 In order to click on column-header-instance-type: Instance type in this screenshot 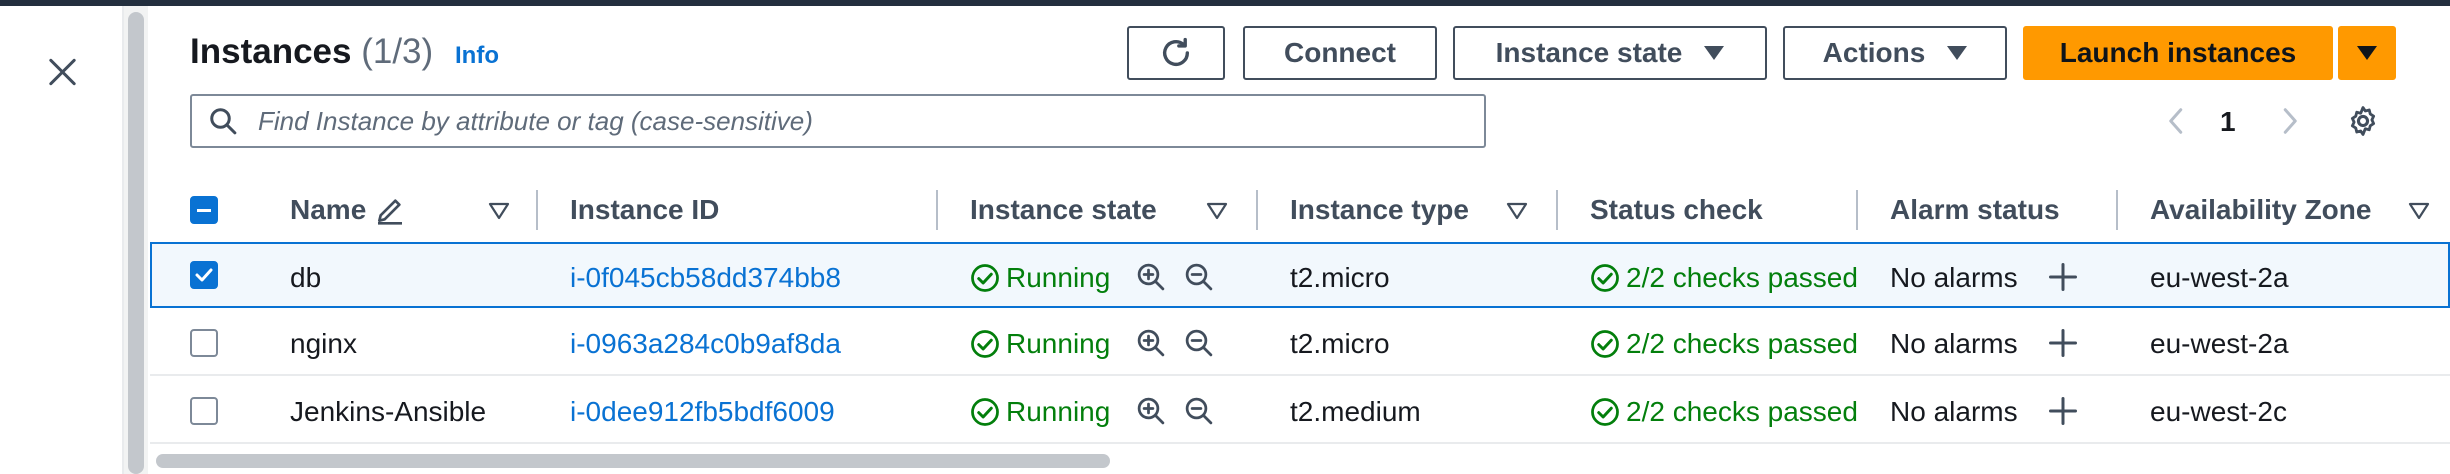, I will do `click(1379, 210)`.